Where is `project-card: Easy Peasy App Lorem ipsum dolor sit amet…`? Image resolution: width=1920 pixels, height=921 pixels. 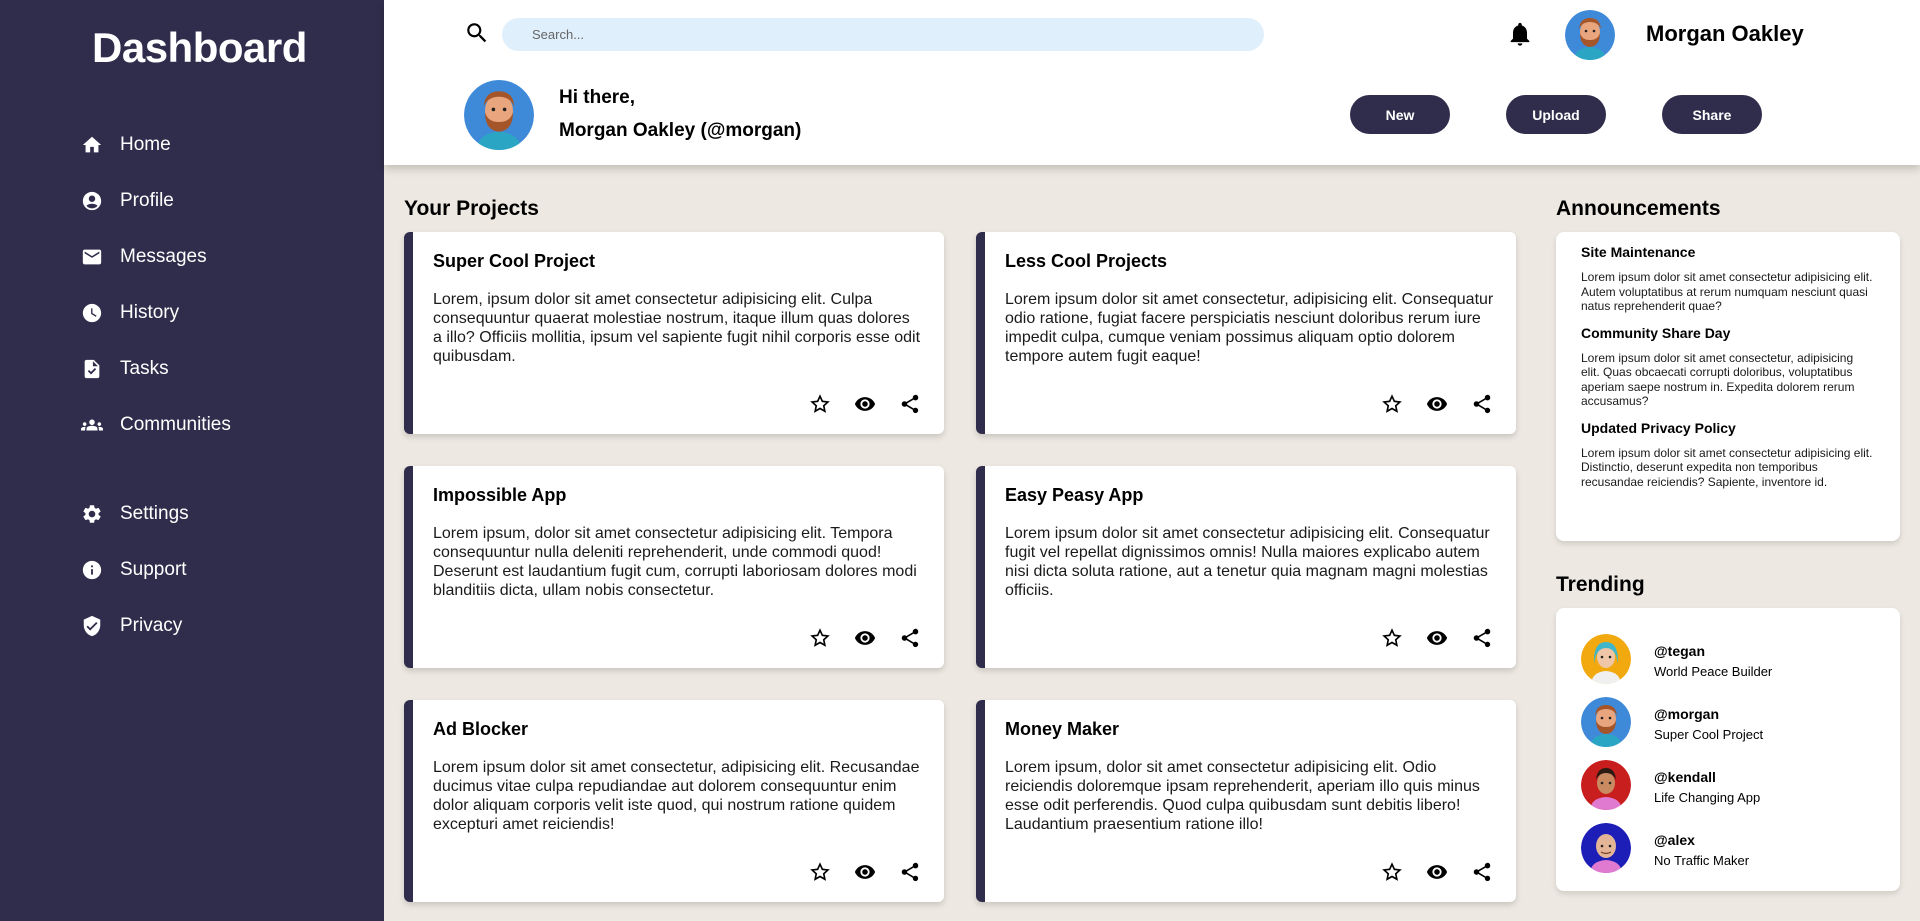 project-card: Easy Peasy App Lorem ipsum dolor sit amet… is located at coordinates (1246, 567).